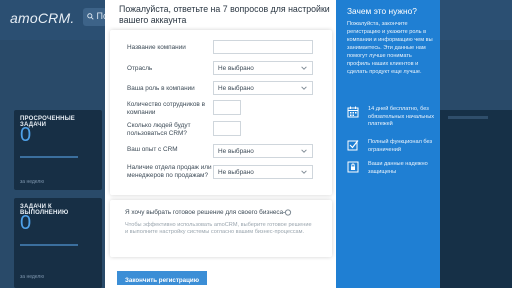 The height and width of the screenshot is (288, 512). Describe the element at coordinates (159, 129) in the screenshot. I see `users-label: Сколько людей будут пользоваться CRM?` at that location.